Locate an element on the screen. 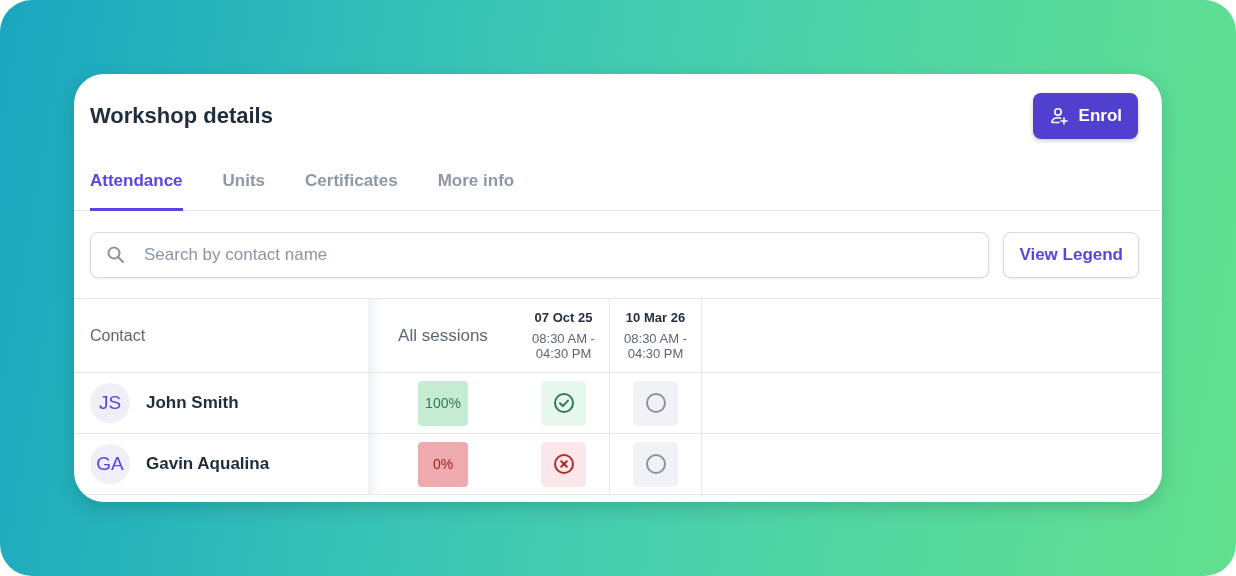 This screenshot has height=576, width=1236. avatar: GA is located at coordinates (110, 464).